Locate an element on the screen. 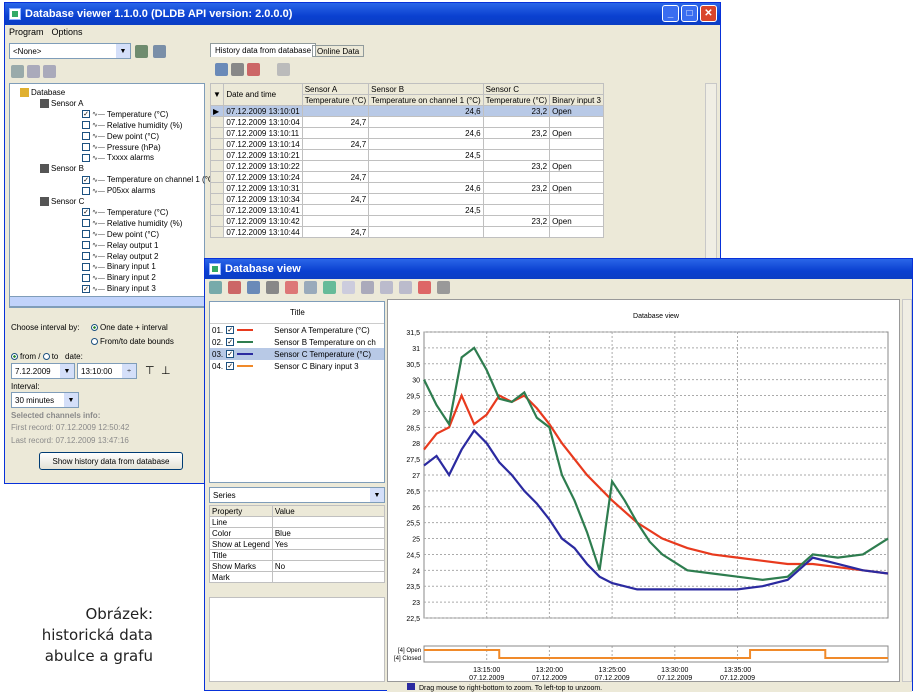 The height and width of the screenshot is (692, 913). maximize-button: □ is located at coordinates (689, 13).